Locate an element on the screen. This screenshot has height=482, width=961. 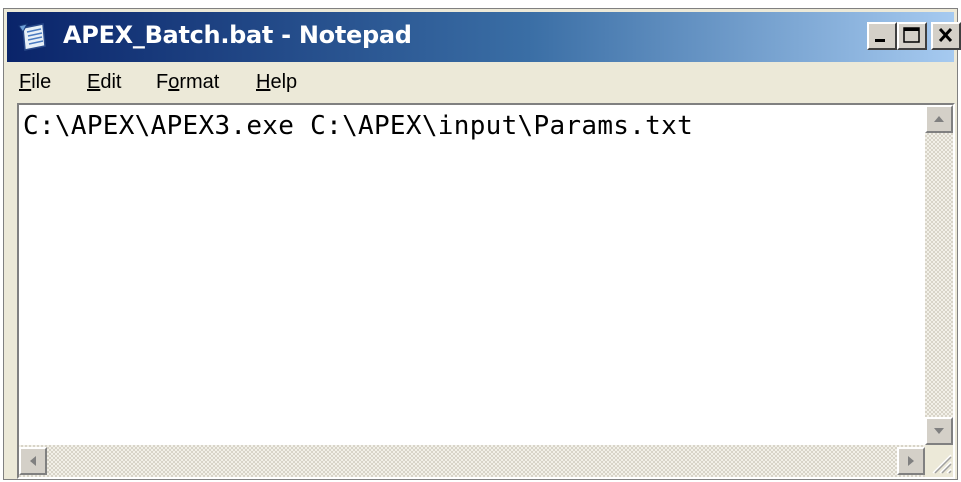
arrow-down-icon is located at coordinates (939, 431).